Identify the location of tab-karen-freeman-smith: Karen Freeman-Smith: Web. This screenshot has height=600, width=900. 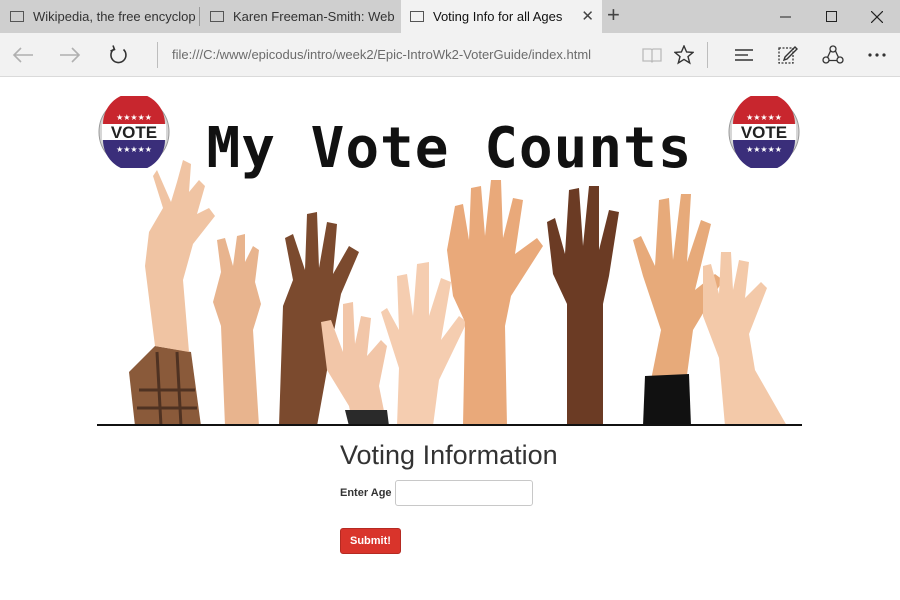
(300, 16).